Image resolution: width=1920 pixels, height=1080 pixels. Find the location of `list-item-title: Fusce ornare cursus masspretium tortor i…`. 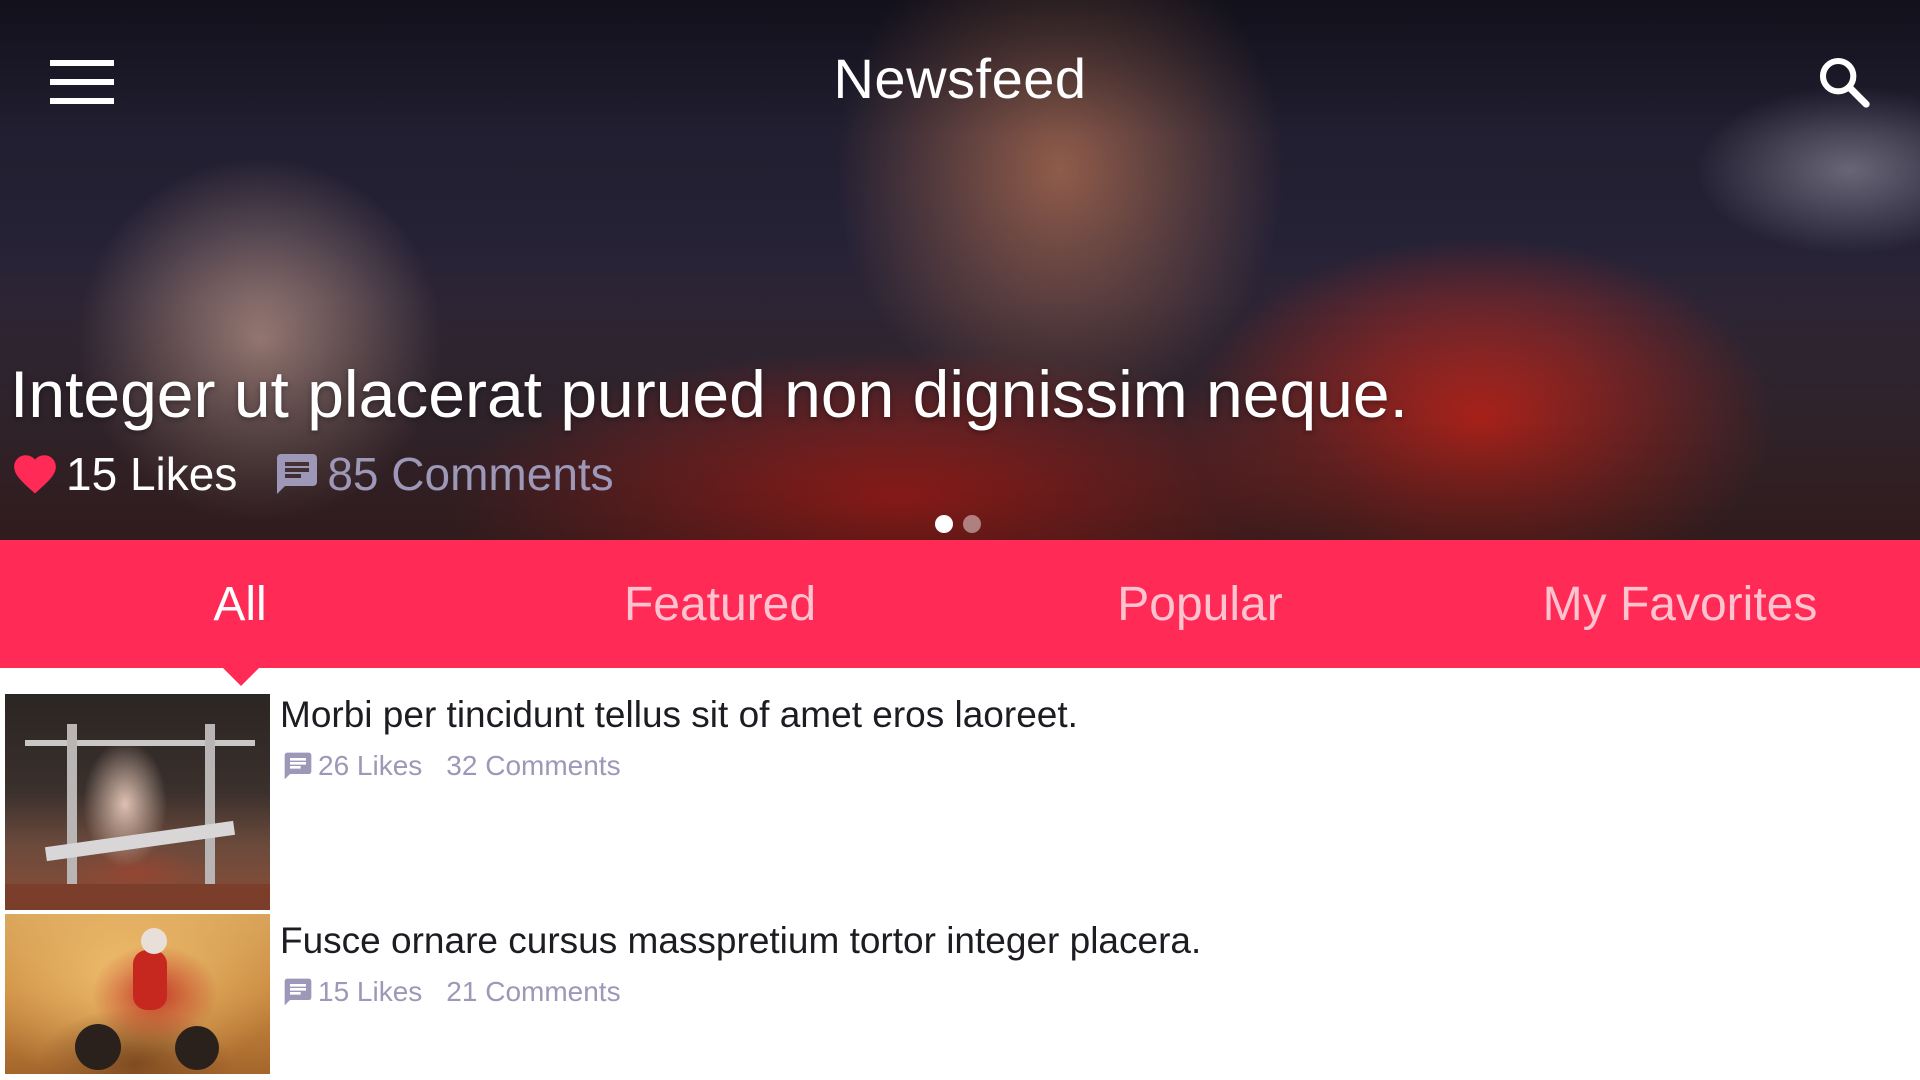

list-item-title: Fusce ornare cursus masspretium tortor i… is located at coordinates (740, 941).